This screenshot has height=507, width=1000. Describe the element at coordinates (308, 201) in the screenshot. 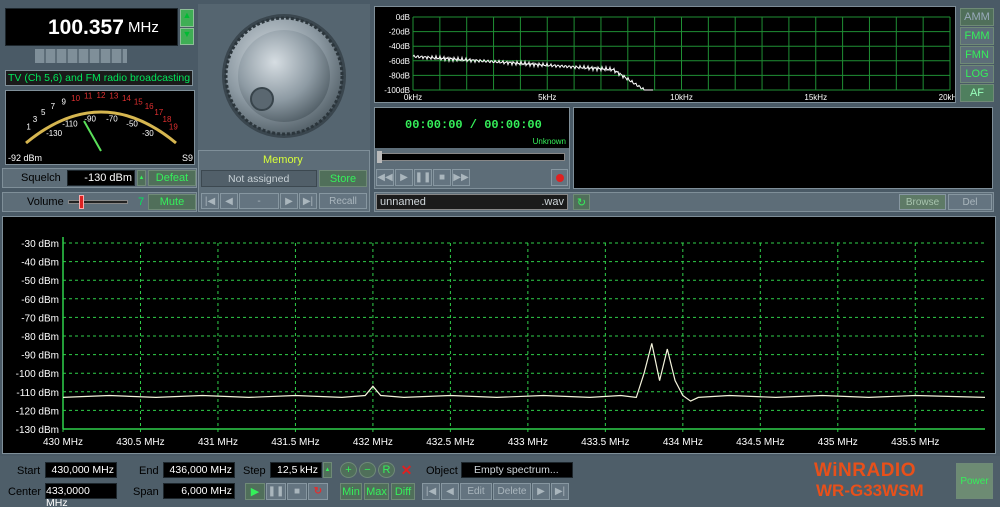

I see `memory-last-button: ▶|` at that location.